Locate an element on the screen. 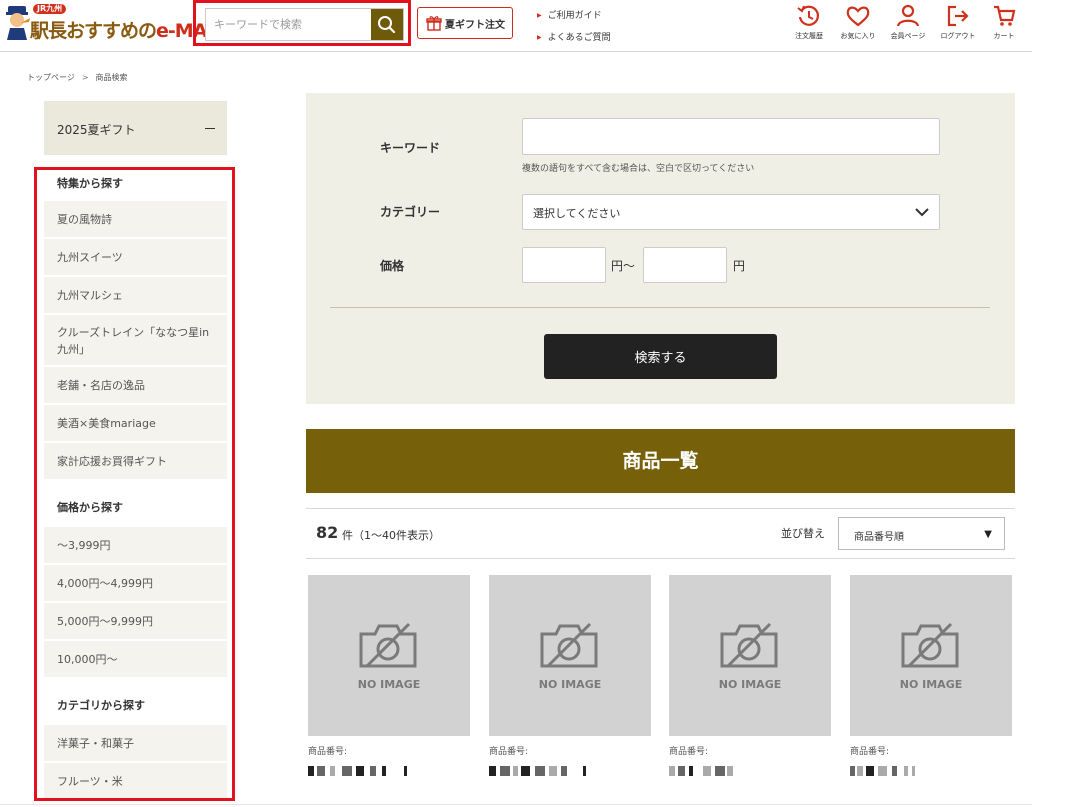 The width and height of the screenshot is (1070, 807). nav-logout-label: ログアウト is located at coordinates (958, 36).